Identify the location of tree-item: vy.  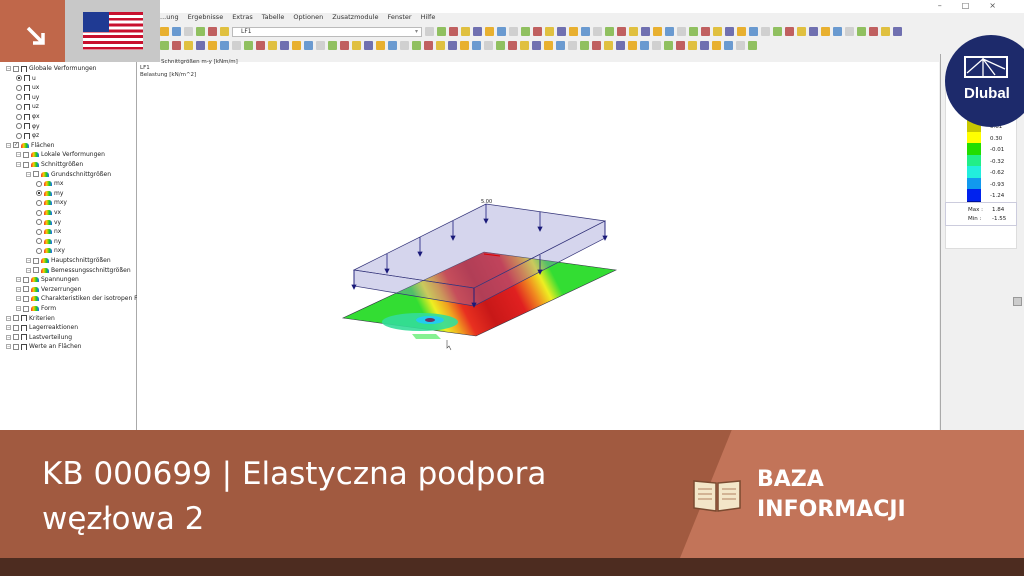
(48, 222).